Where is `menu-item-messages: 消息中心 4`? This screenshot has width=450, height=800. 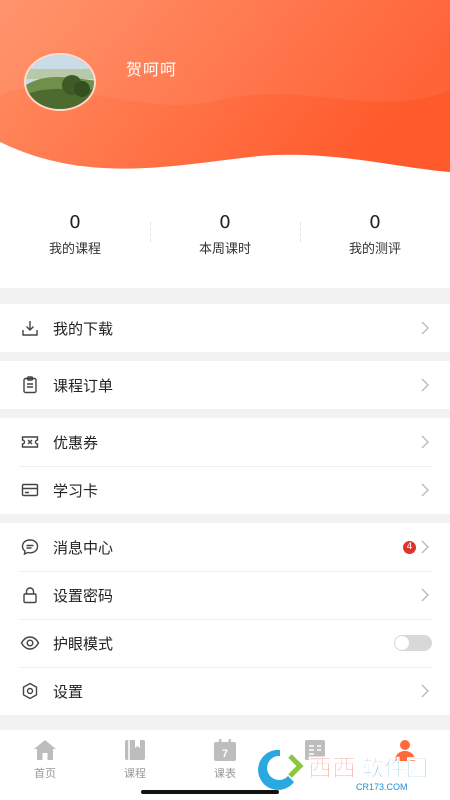 menu-item-messages: 消息中心 4 is located at coordinates (225, 547).